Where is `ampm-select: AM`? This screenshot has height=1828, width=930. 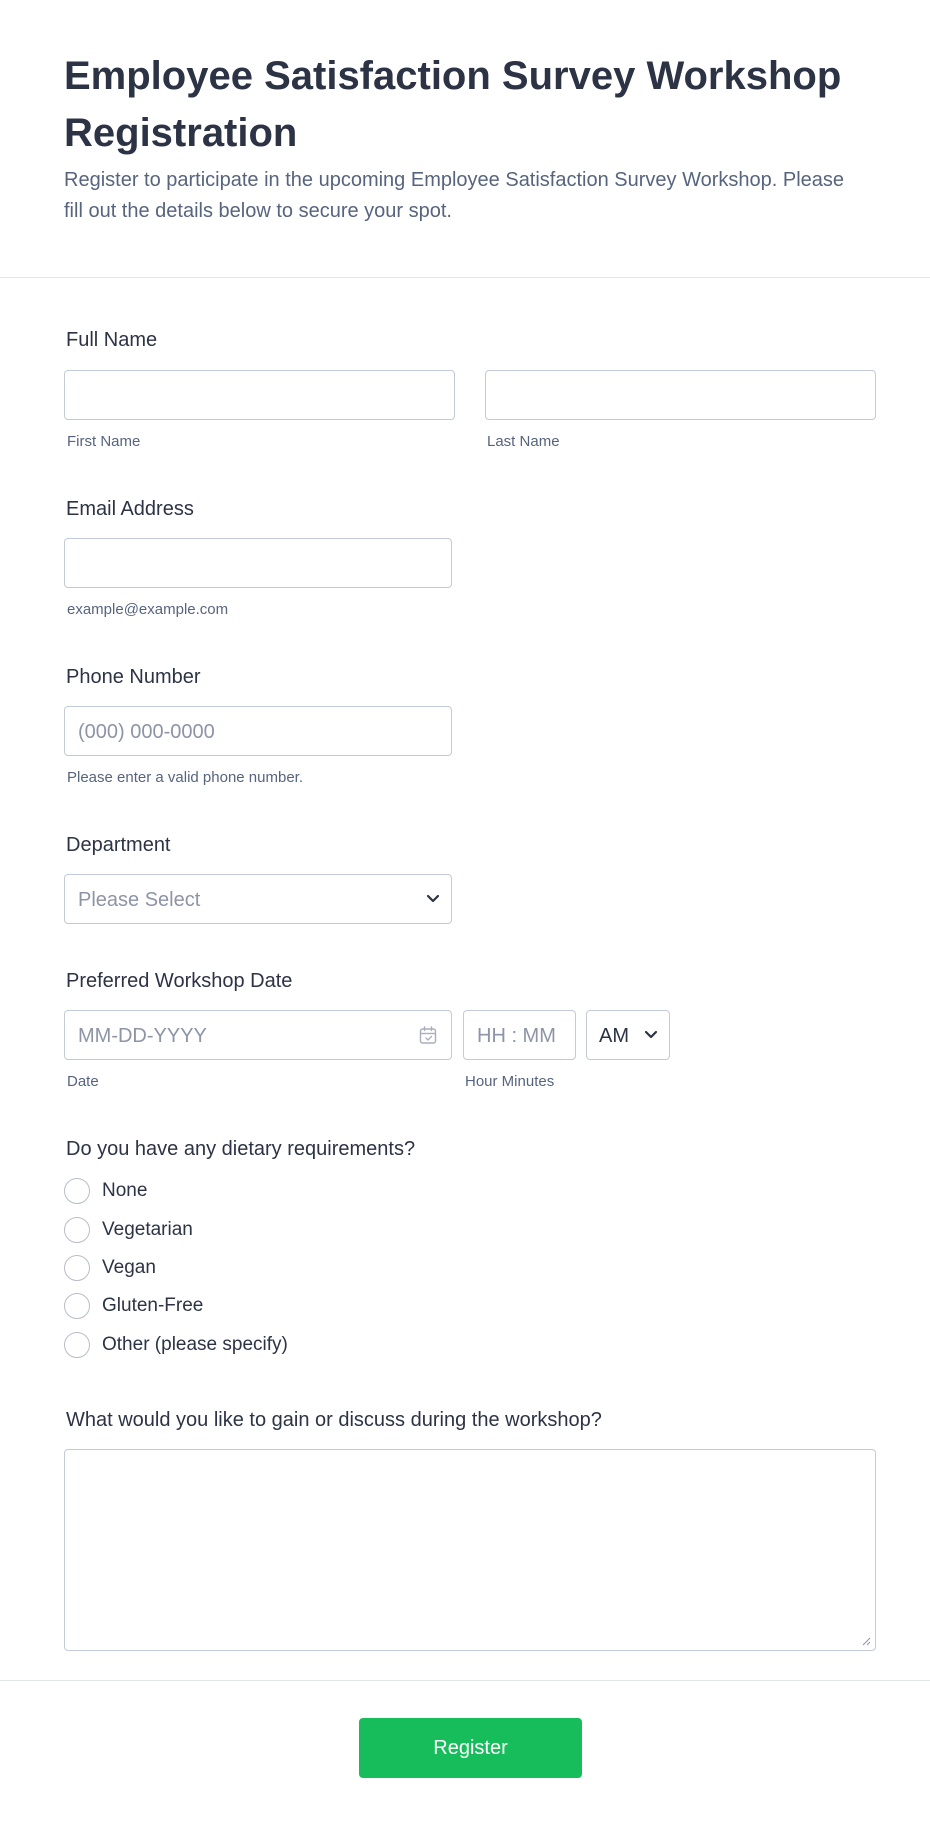
ampm-select: AM is located at coordinates (628, 1035).